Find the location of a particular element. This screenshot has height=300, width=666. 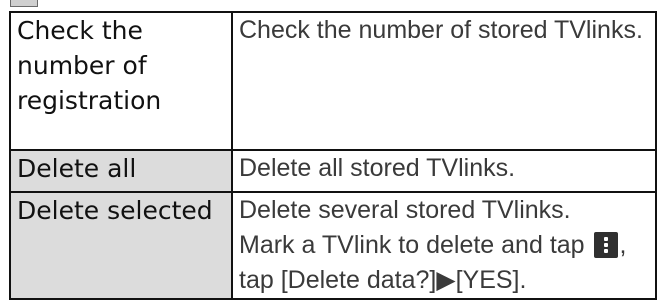

description-line: Mark a TVlink to delete and tap is located at coordinates (415, 245).